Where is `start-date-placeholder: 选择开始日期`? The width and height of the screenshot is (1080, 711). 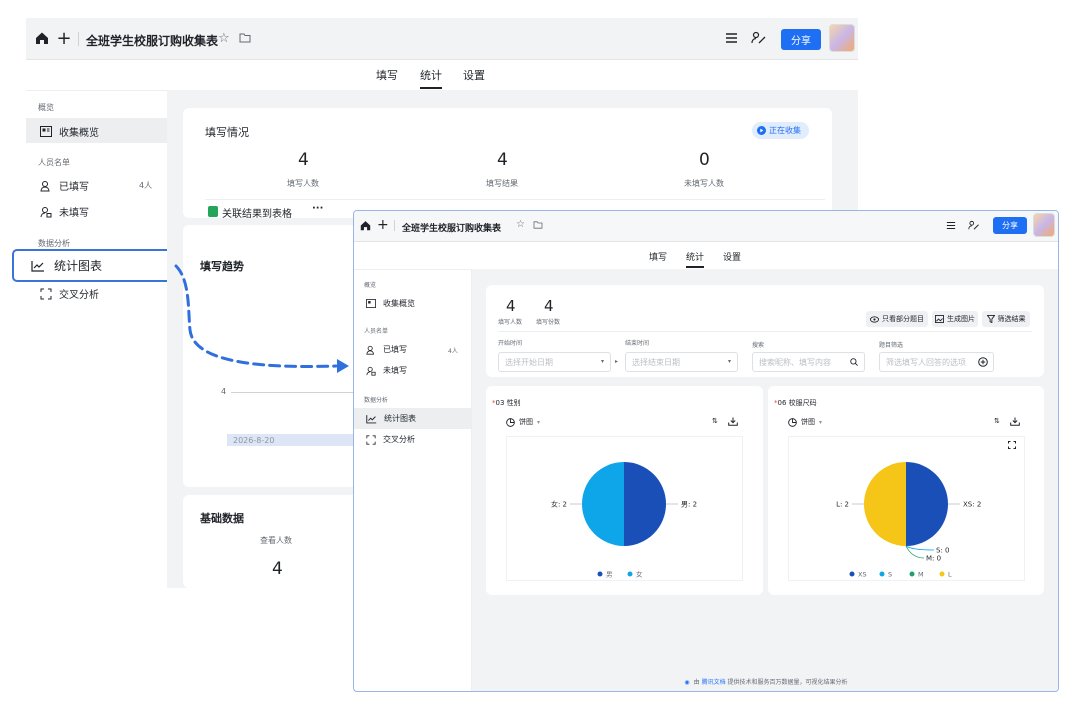 start-date-placeholder: 选择开始日期 is located at coordinates (529, 362).